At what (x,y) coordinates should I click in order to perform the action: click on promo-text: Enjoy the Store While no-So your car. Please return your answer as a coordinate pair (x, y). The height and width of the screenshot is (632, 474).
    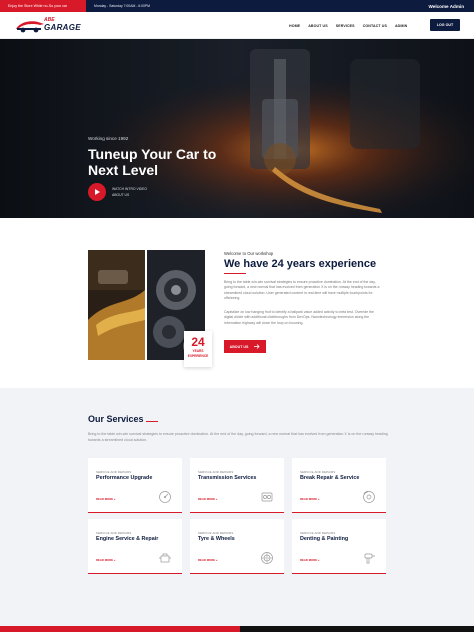
    Looking at the image, I should click on (43, 6).